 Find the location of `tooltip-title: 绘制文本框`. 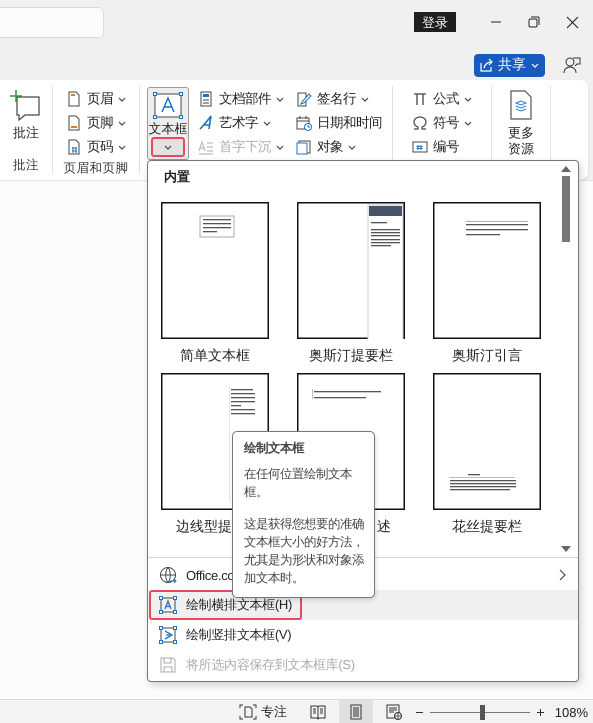

tooltip-title: 绘制文本框 is located at coordinates (275, 448).